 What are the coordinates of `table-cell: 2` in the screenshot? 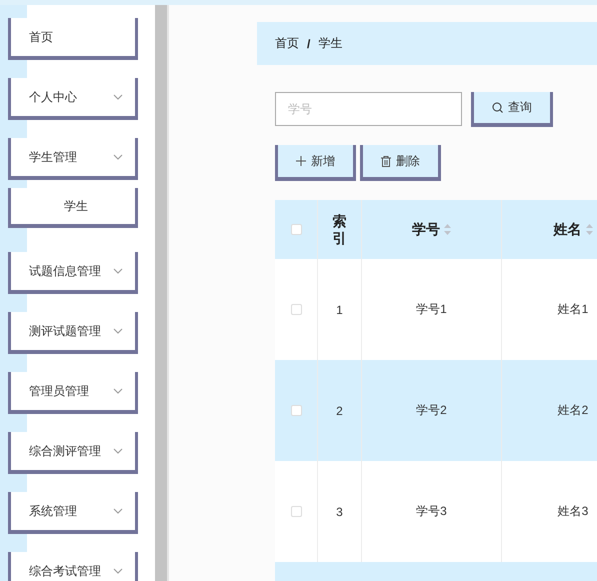 It's located at (339, 411).